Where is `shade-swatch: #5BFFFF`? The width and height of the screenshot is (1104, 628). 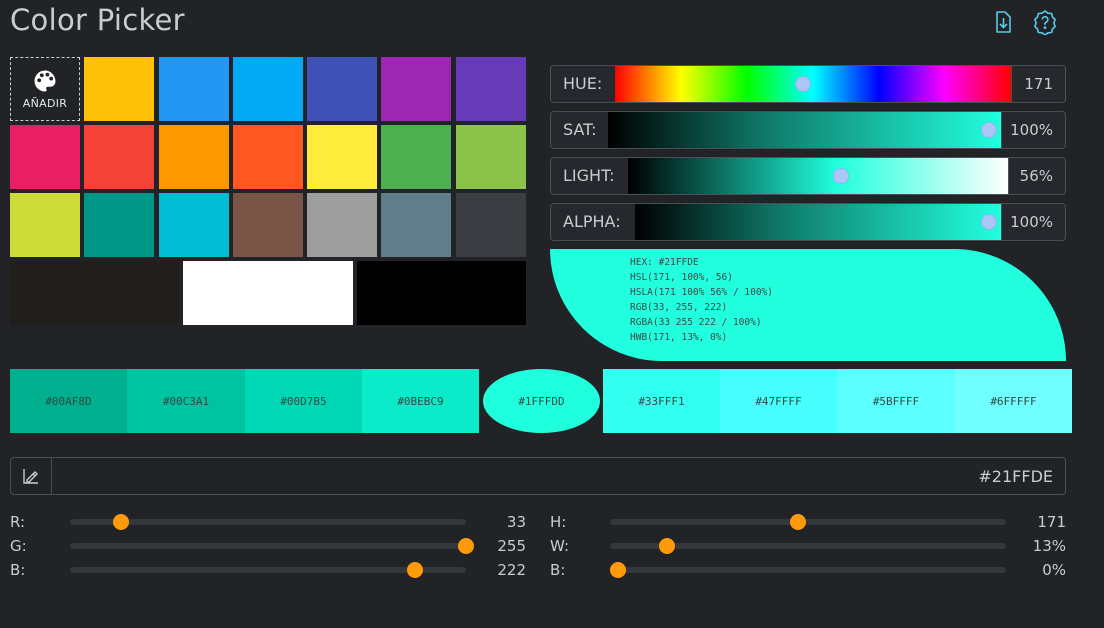 shade-swatch: #5BFFFF is located at coordinates (896, 401).